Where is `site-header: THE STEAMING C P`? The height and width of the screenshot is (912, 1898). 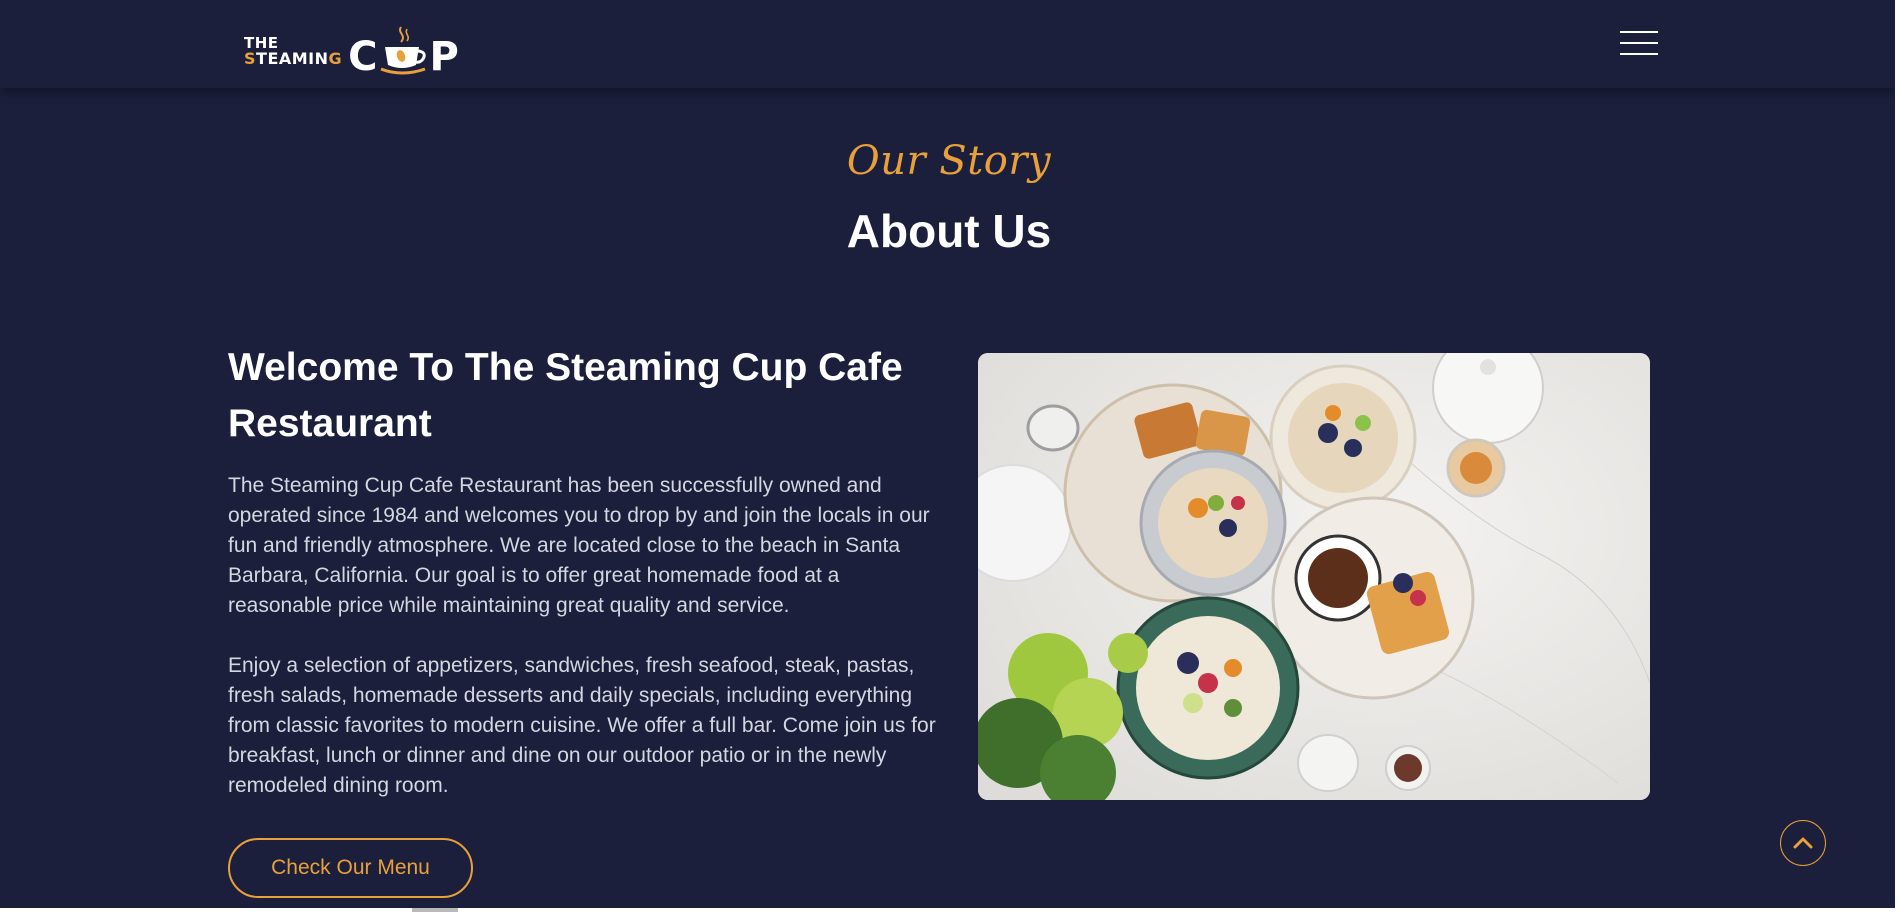 site-header: THE STEAMING C P is located at coordinates (949, 44).